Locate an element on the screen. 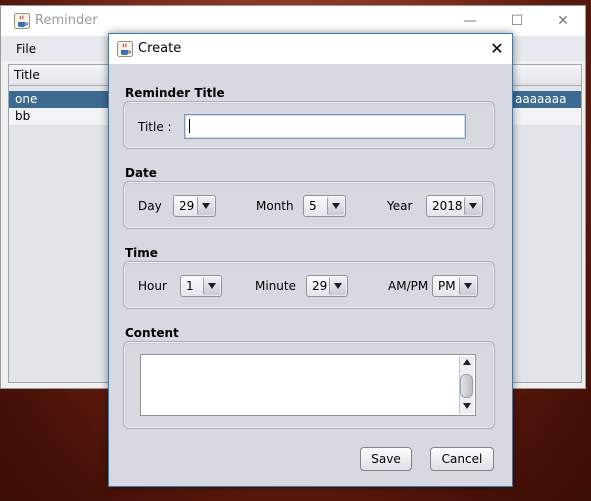 This screenshot has height=501, width=591. row-title: bb is located at coordinates (23, 116).